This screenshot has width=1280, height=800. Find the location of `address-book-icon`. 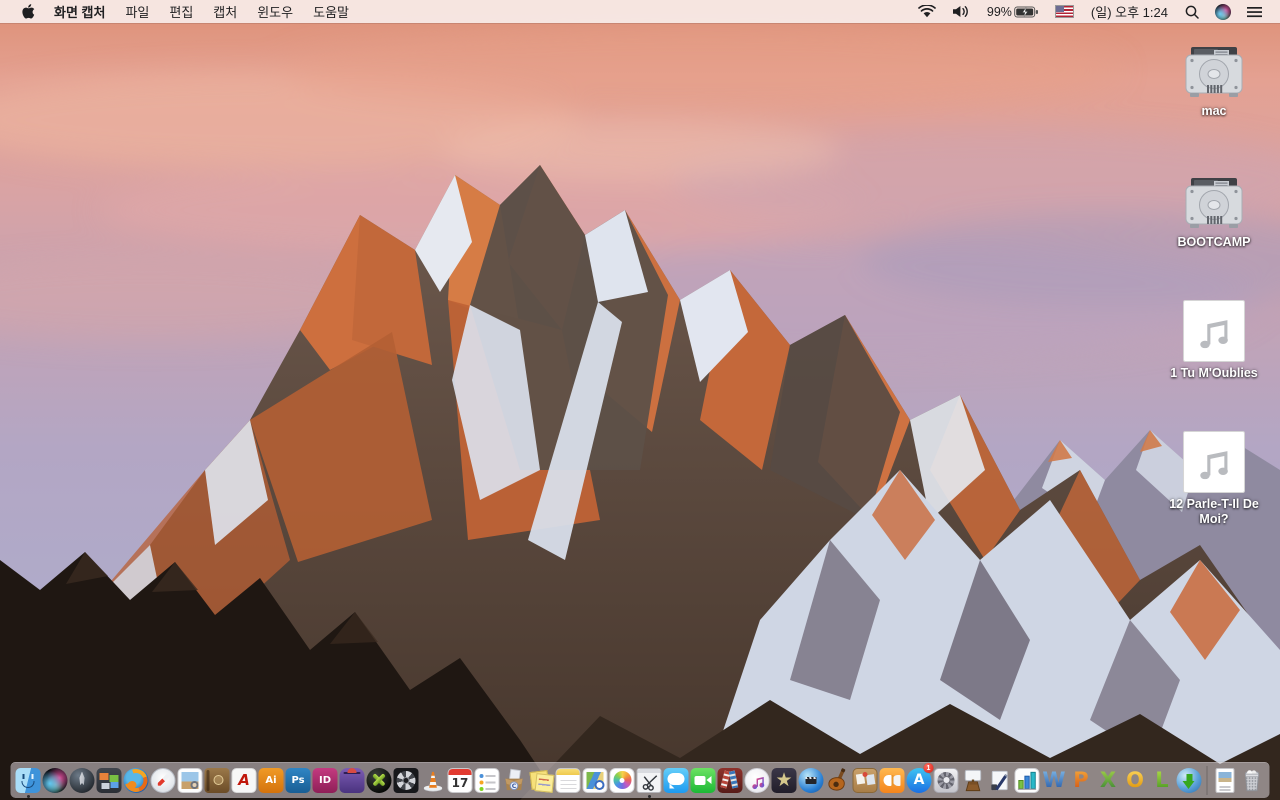

address-book-icon is located at coordinates (217, 780).